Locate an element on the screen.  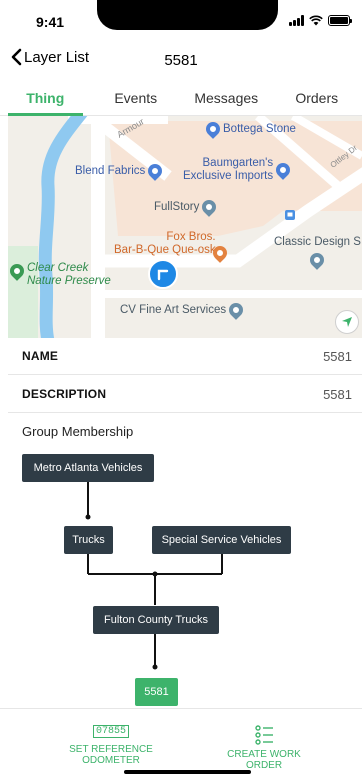
tab-bar: Thing Events Messages Orders is located at coordinates (181, 99).